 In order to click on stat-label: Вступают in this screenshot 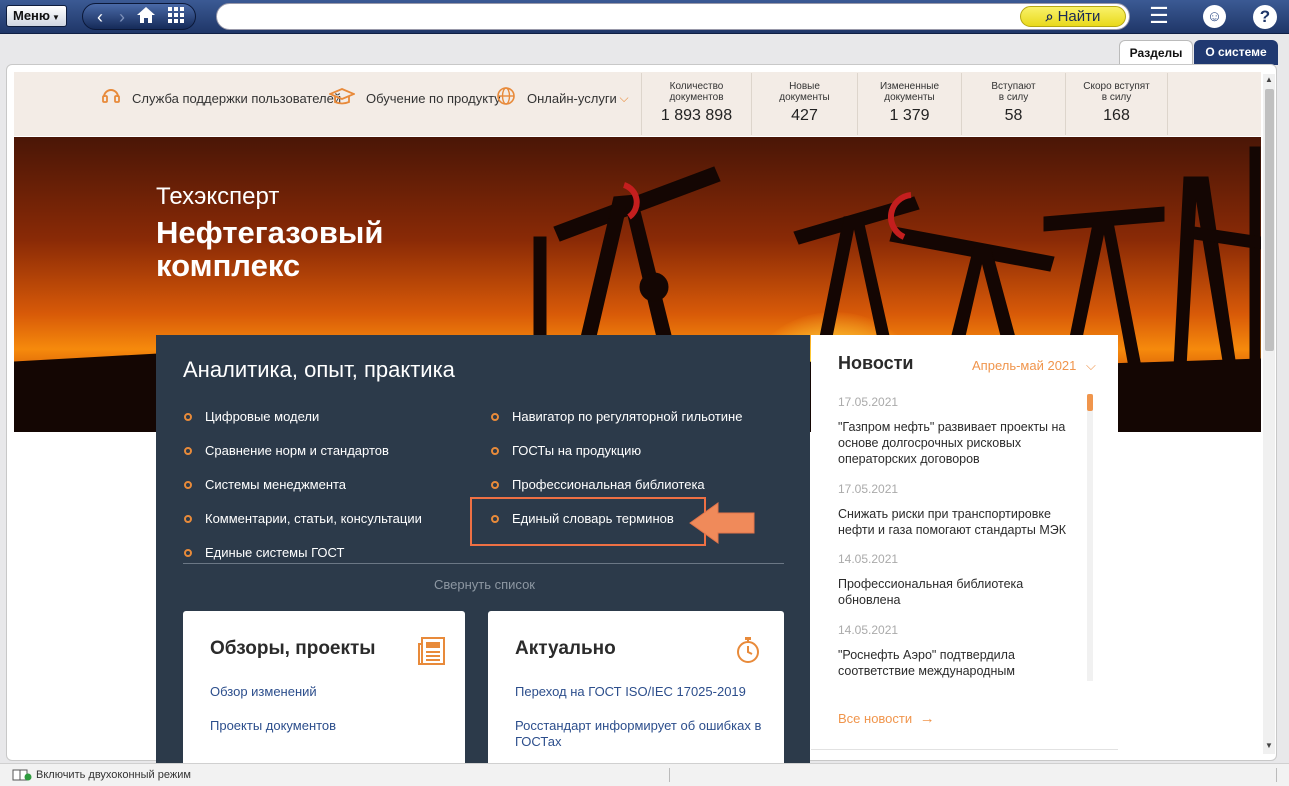, I will do `click(1013, 86)`.